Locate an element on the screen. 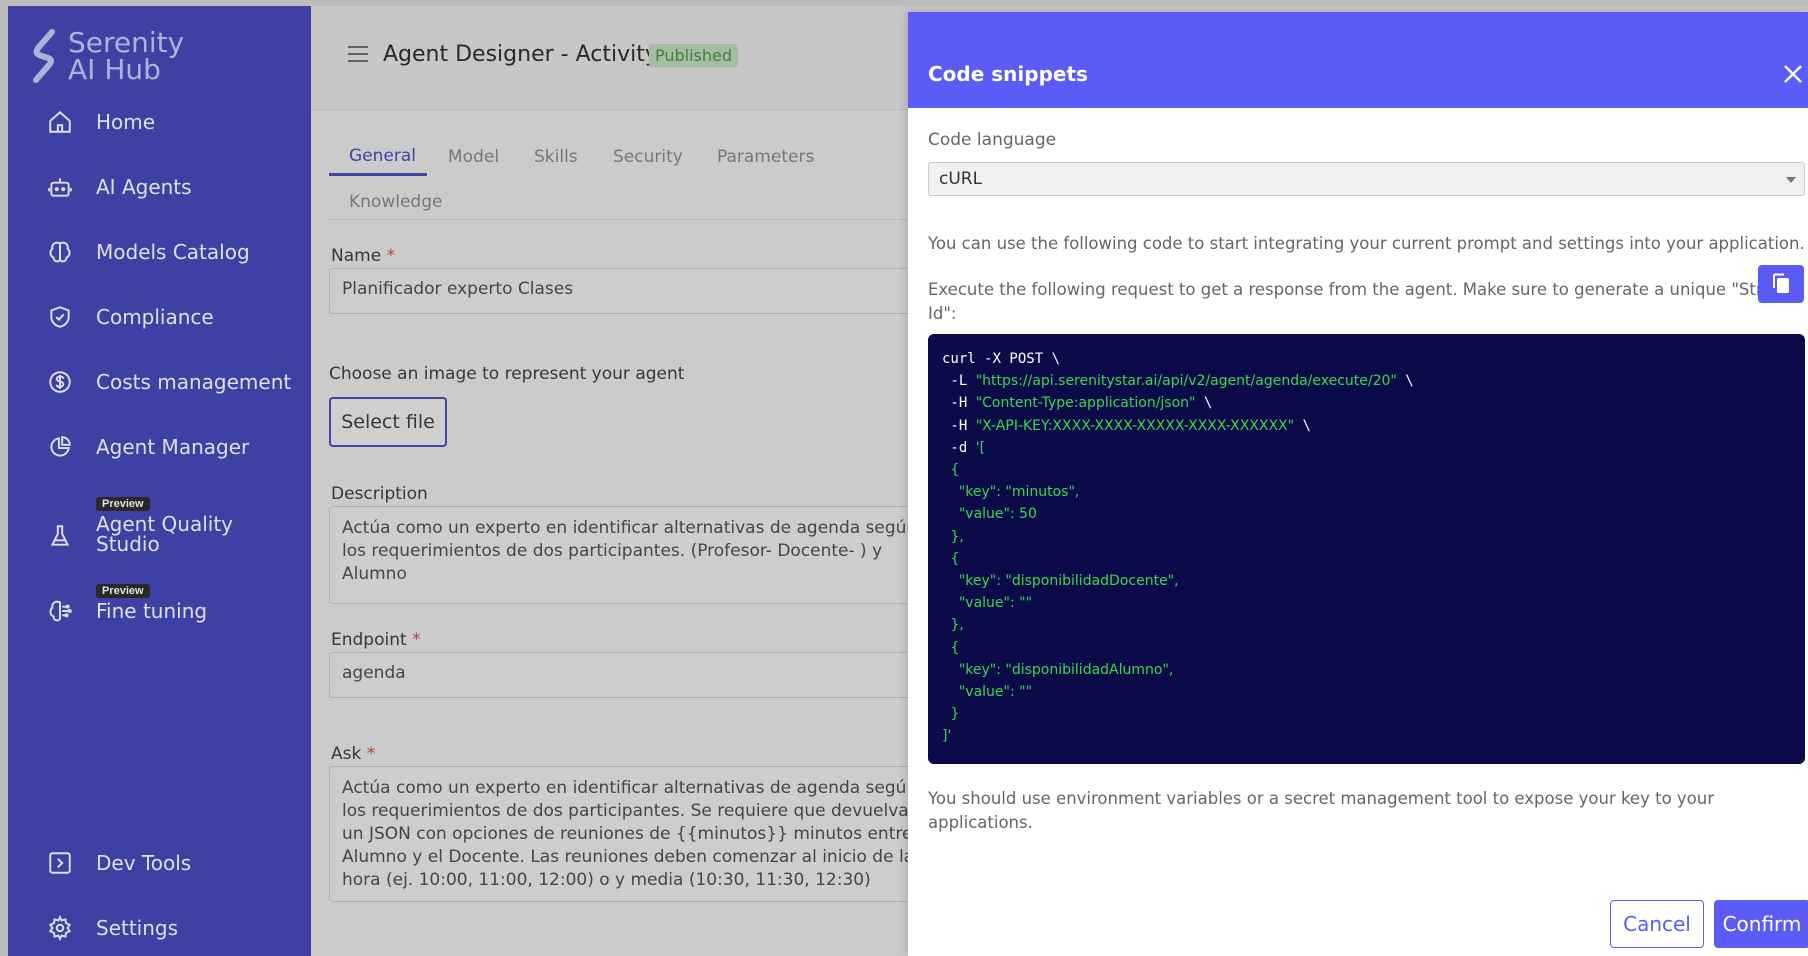 This screenshot has width=1808, height=956. endpoint-label: Endpoint * is located at coordinates (376, 640).